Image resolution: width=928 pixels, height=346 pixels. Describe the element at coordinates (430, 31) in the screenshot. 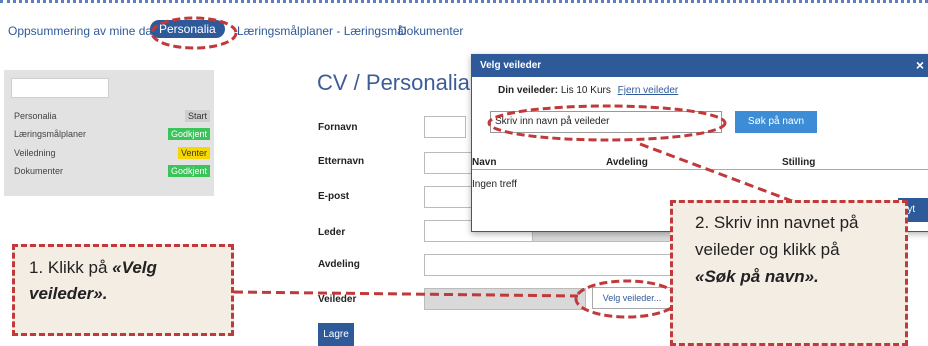

I see `tab-dokumenter: Dokumenter` at that location.